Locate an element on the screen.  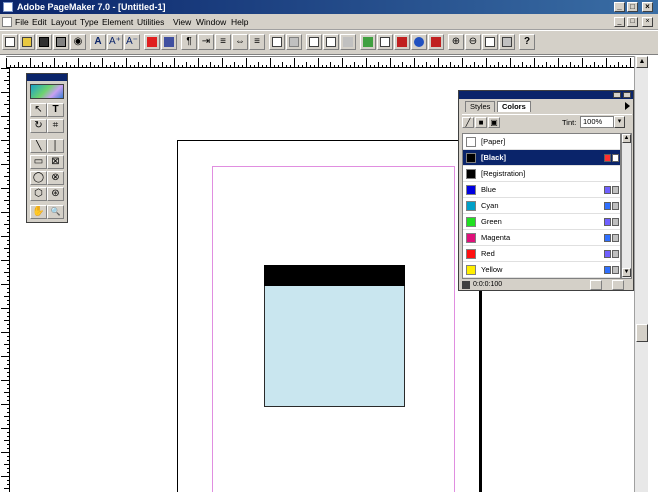
save-icon is located at coordinates (44, 42).